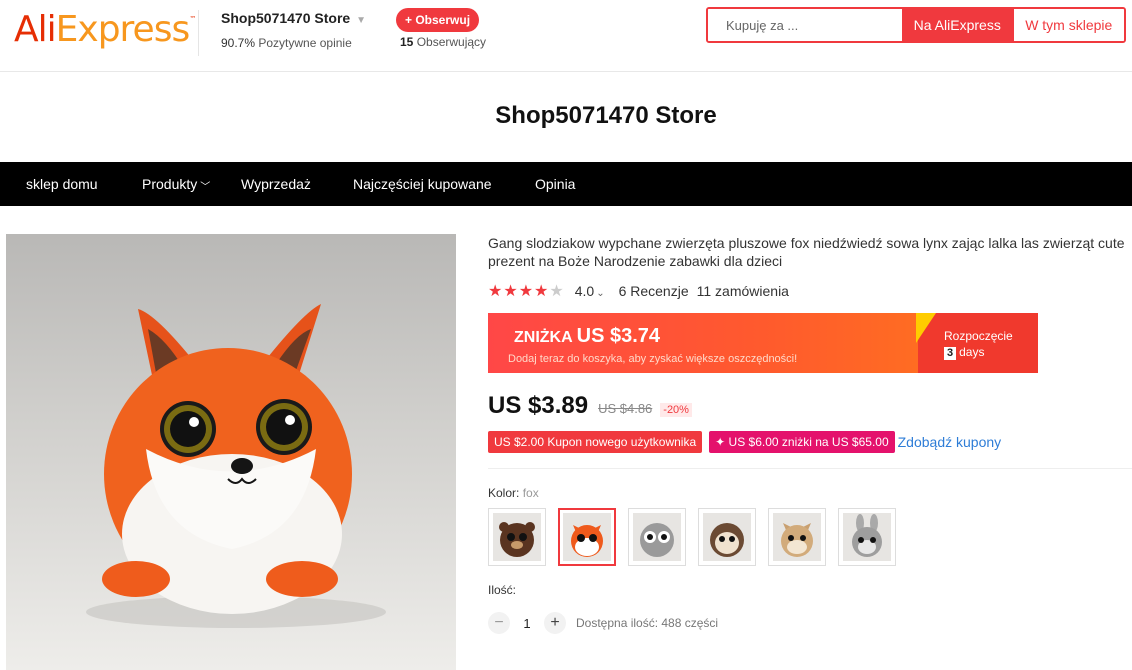 The height and width of the screenshot is (670, 1132). Describe the element at coordinates (305, 43) in the screenshot. I see `positive-label: Pozytywne opinie` at that location.